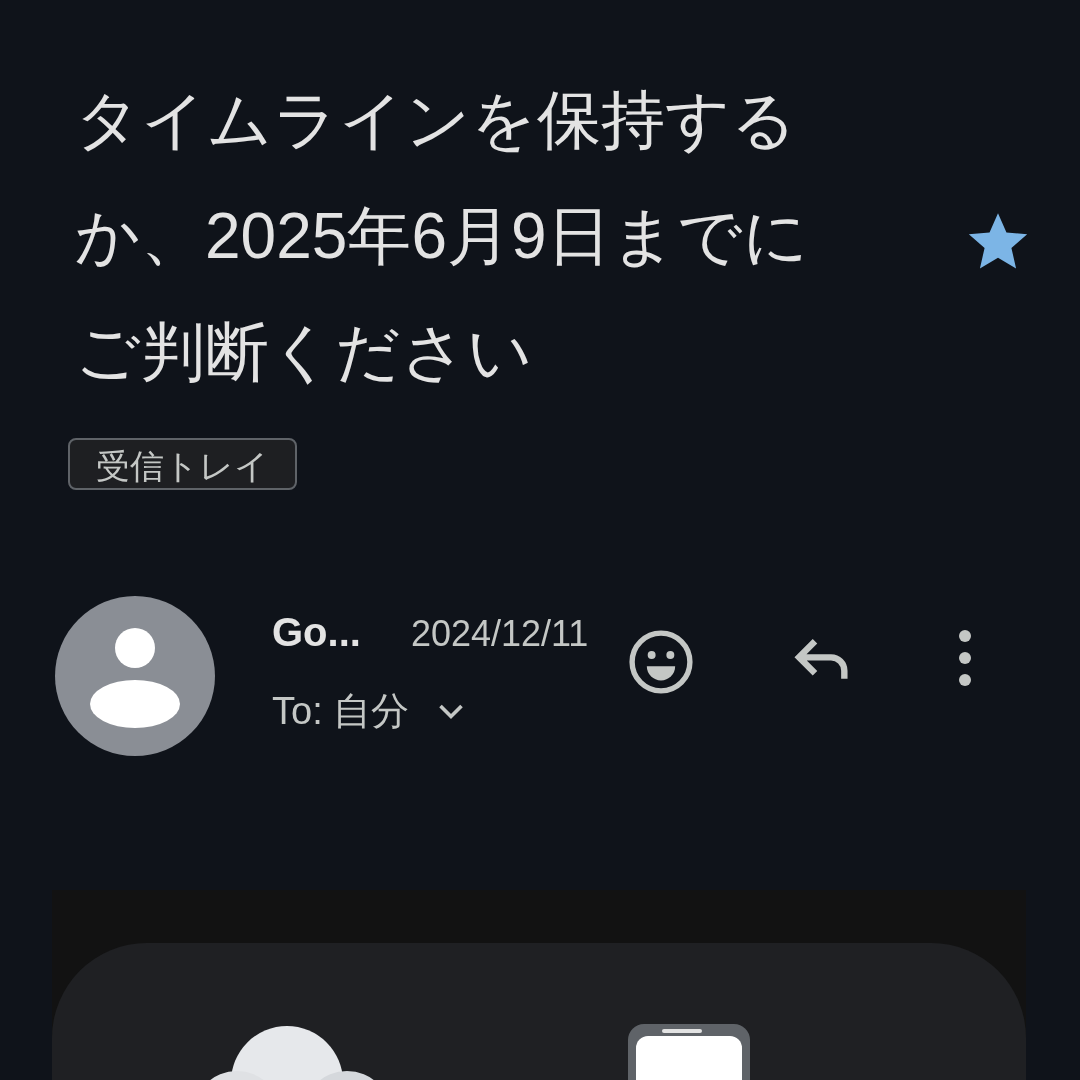  What do you see at coordinates (341, 711) in the screenshot?
I see `recipient-text: To: 自分` at bounding box center [341, 711].